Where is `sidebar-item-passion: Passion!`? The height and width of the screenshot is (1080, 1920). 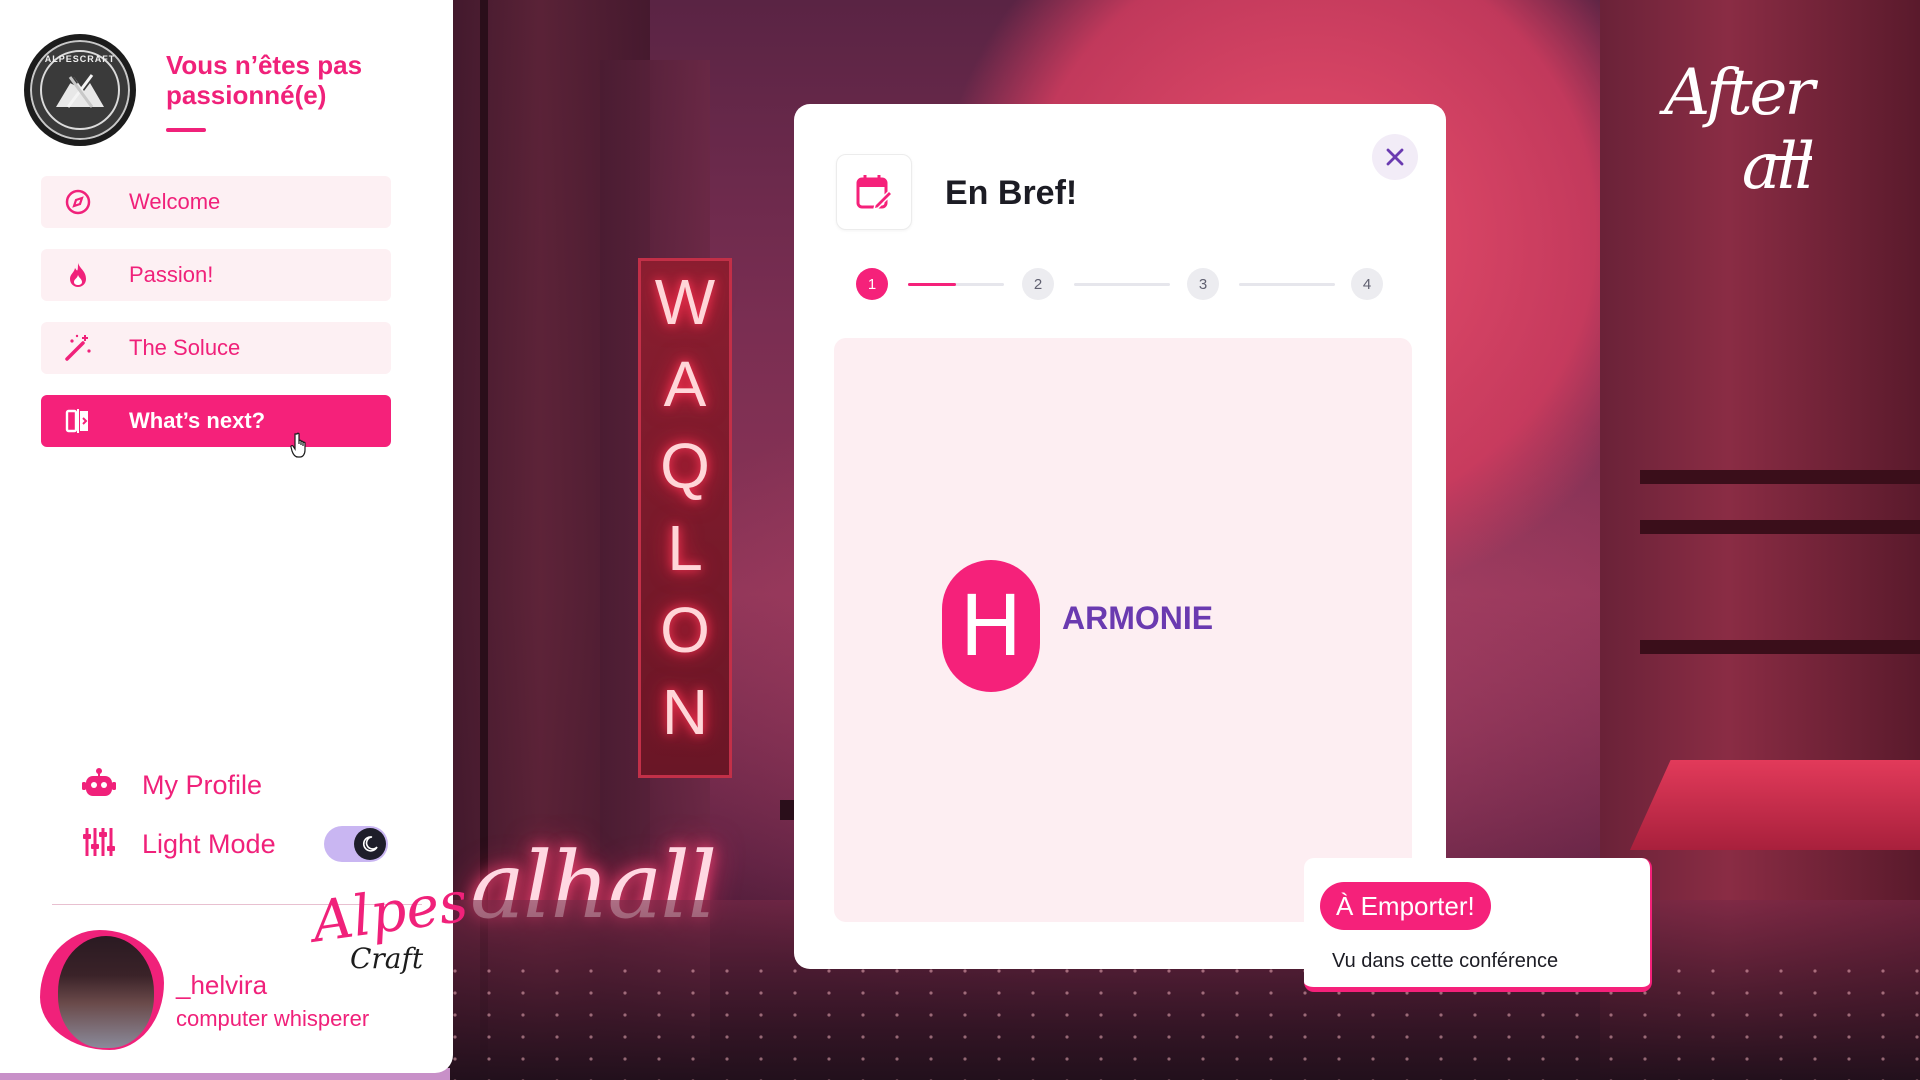
sidebar-item-passion: Passion! is located at coordinates (216, 275).